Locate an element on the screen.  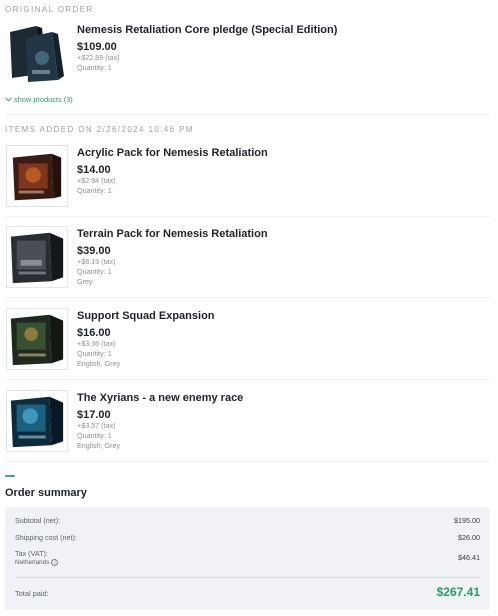
product-price: $14.00 is located at coordinates (94, 170).